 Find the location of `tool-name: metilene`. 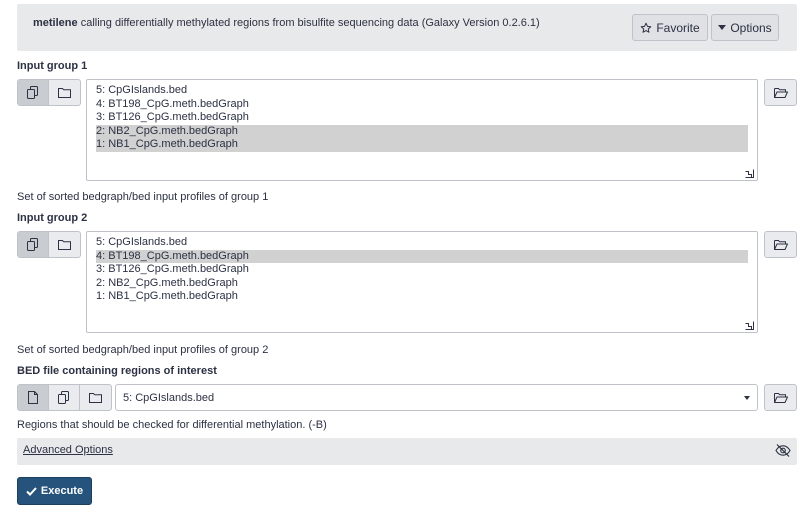

tool-name: metilene is located at coordinates (55, 23).